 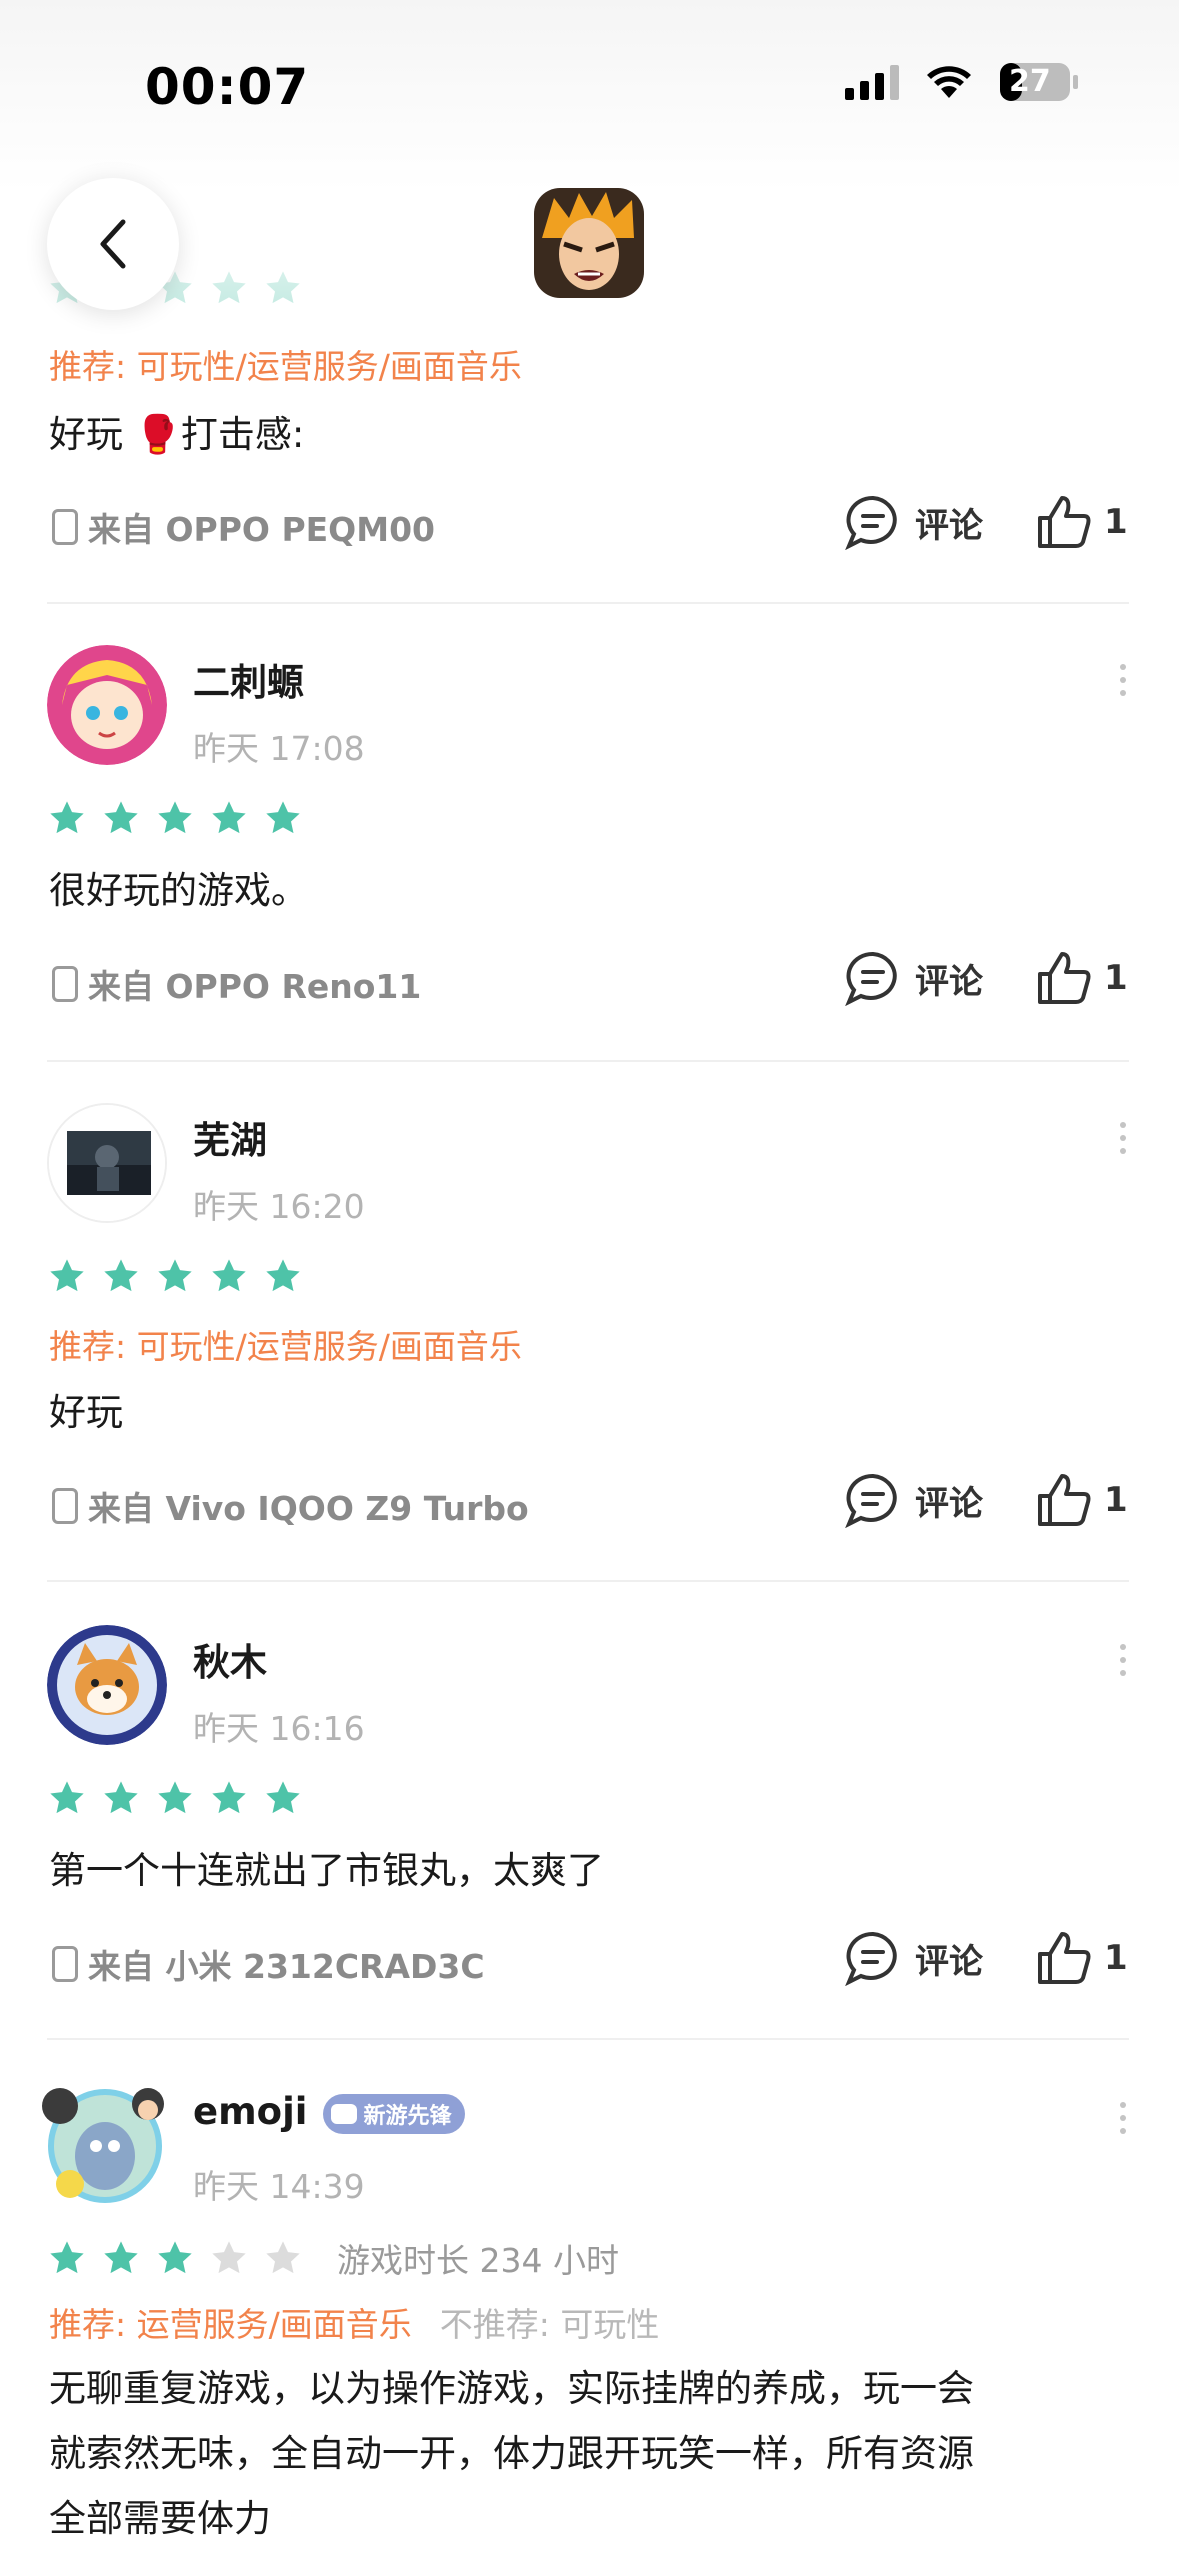 I want to click on wifi-icon, so click(x=949, y=82).